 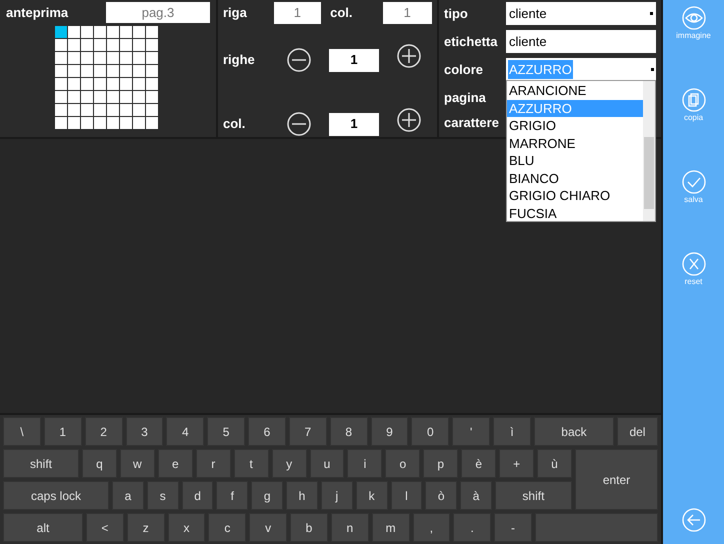 I want to click on keyboard-key: ., so click(x=472, y=527).